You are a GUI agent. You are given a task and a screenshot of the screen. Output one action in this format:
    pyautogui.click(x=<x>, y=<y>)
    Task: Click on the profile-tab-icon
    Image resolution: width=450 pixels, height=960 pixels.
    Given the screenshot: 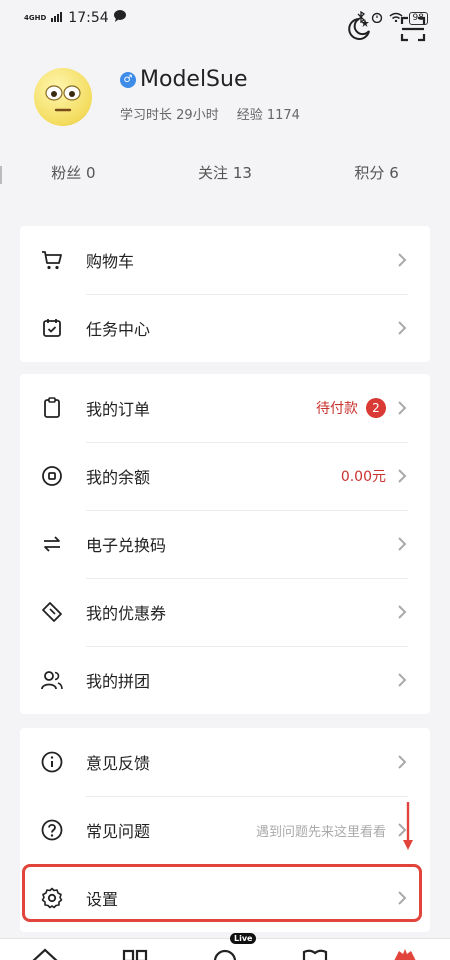 What is the action you would take?
    pyautogui.click(x=405, y=952)
    